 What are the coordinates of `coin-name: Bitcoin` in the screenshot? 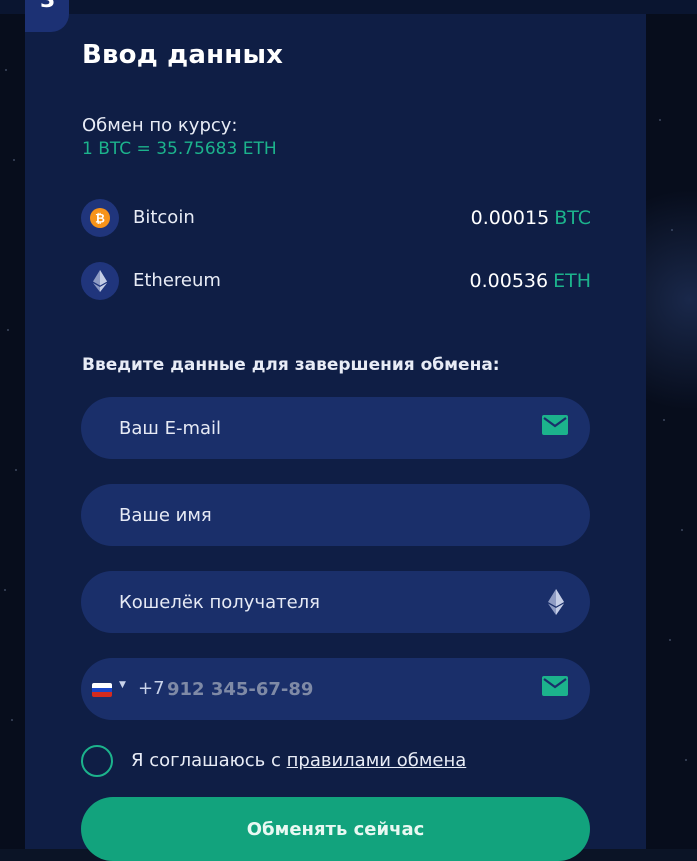 It's located at (164, 217).